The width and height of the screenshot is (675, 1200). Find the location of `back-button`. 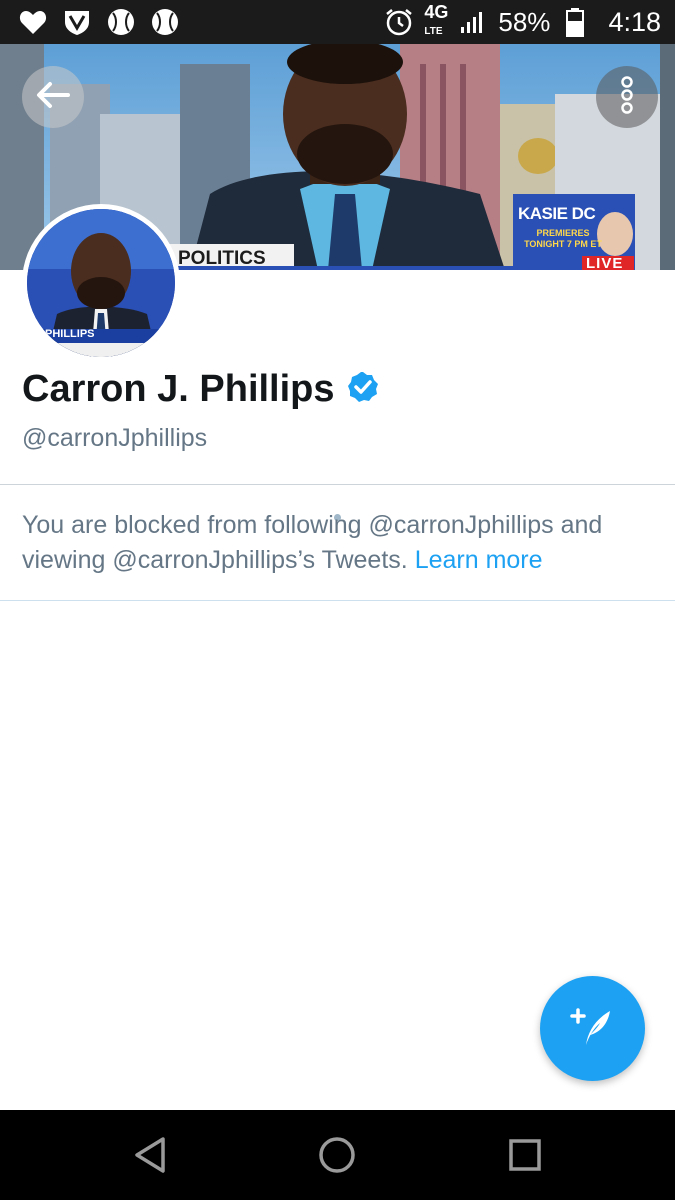

back-button is located at coordinates (53, 97).